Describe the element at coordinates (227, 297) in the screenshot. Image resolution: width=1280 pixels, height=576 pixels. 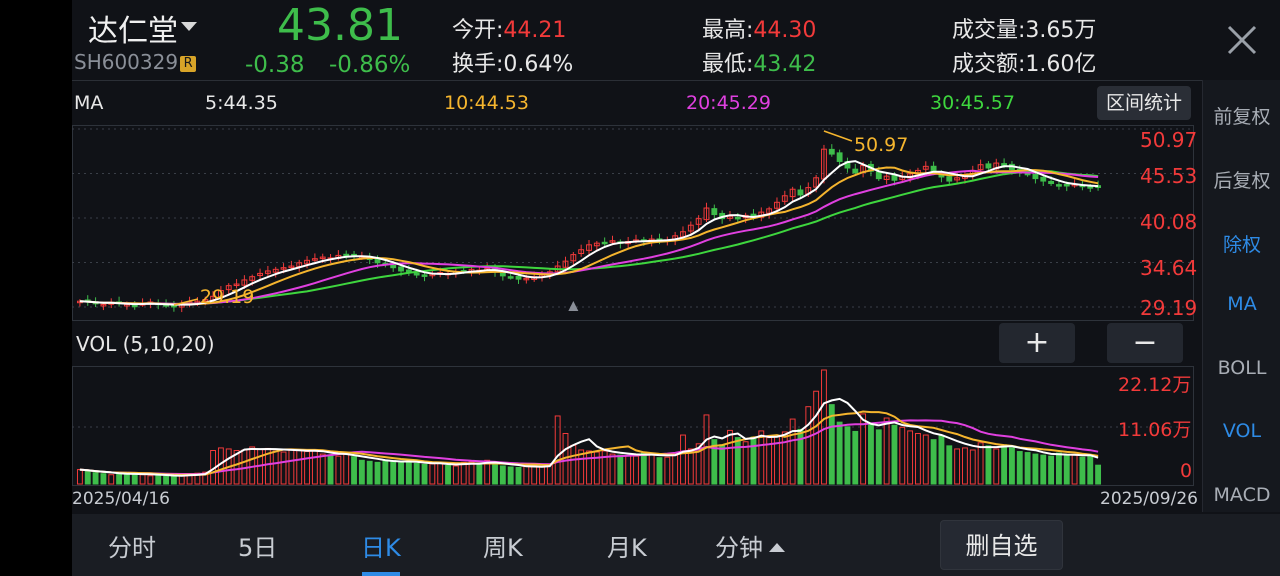
I see `low-marker-label: 29.19` at that location.